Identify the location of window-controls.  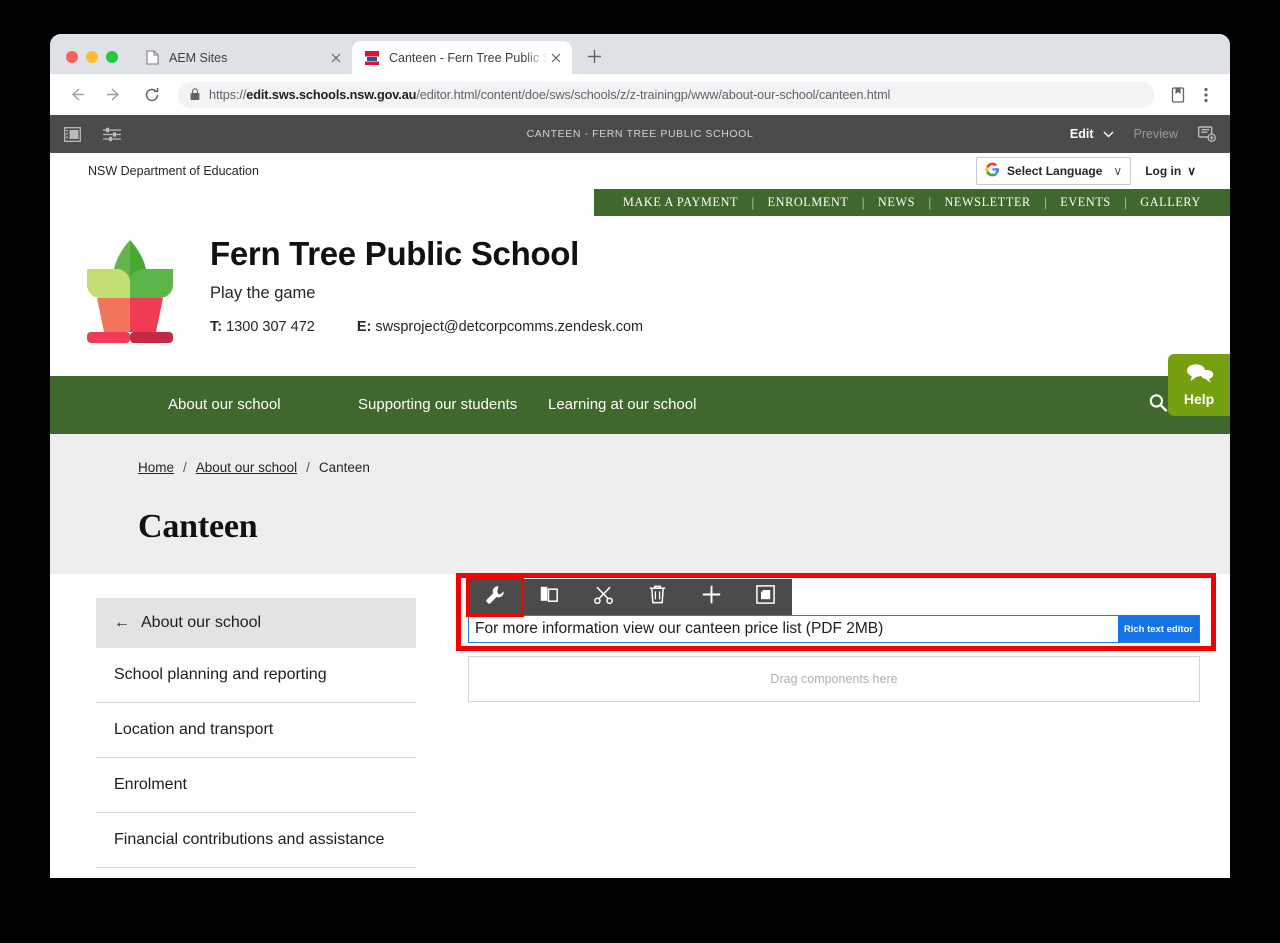
(91, 62).